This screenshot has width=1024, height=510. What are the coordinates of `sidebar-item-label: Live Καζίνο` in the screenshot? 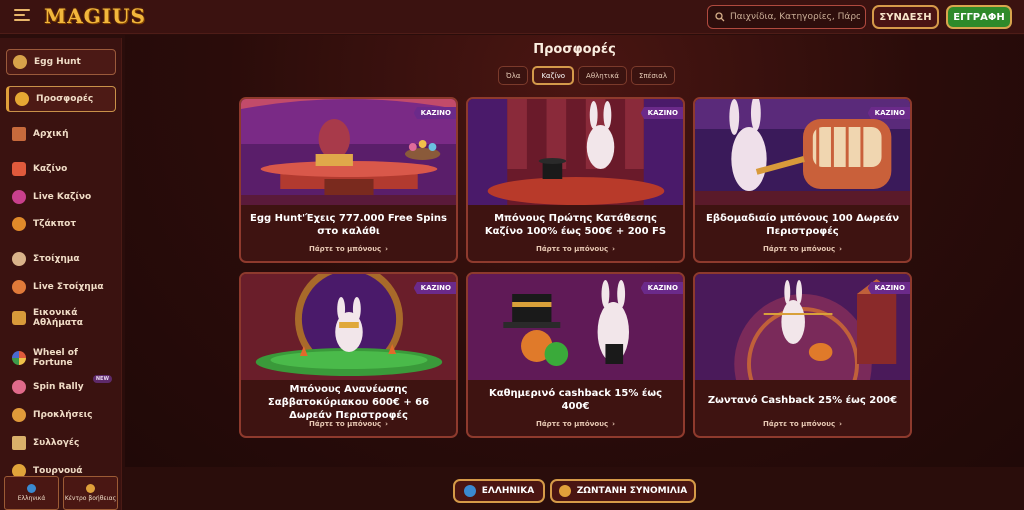 It's located at (62, 197).